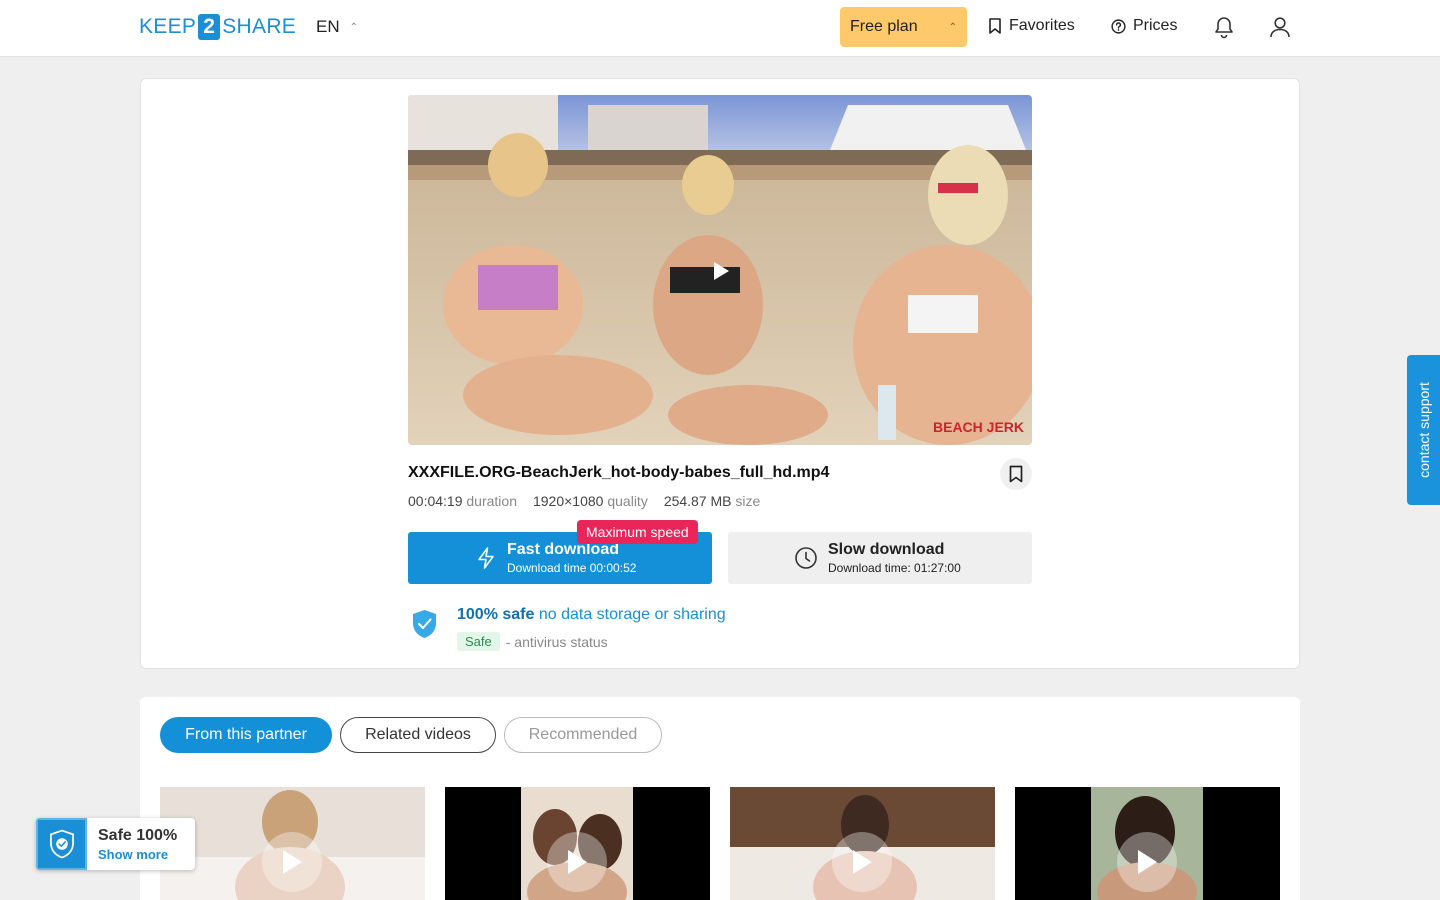  I want to click on clock-icon, so click(806, 558).